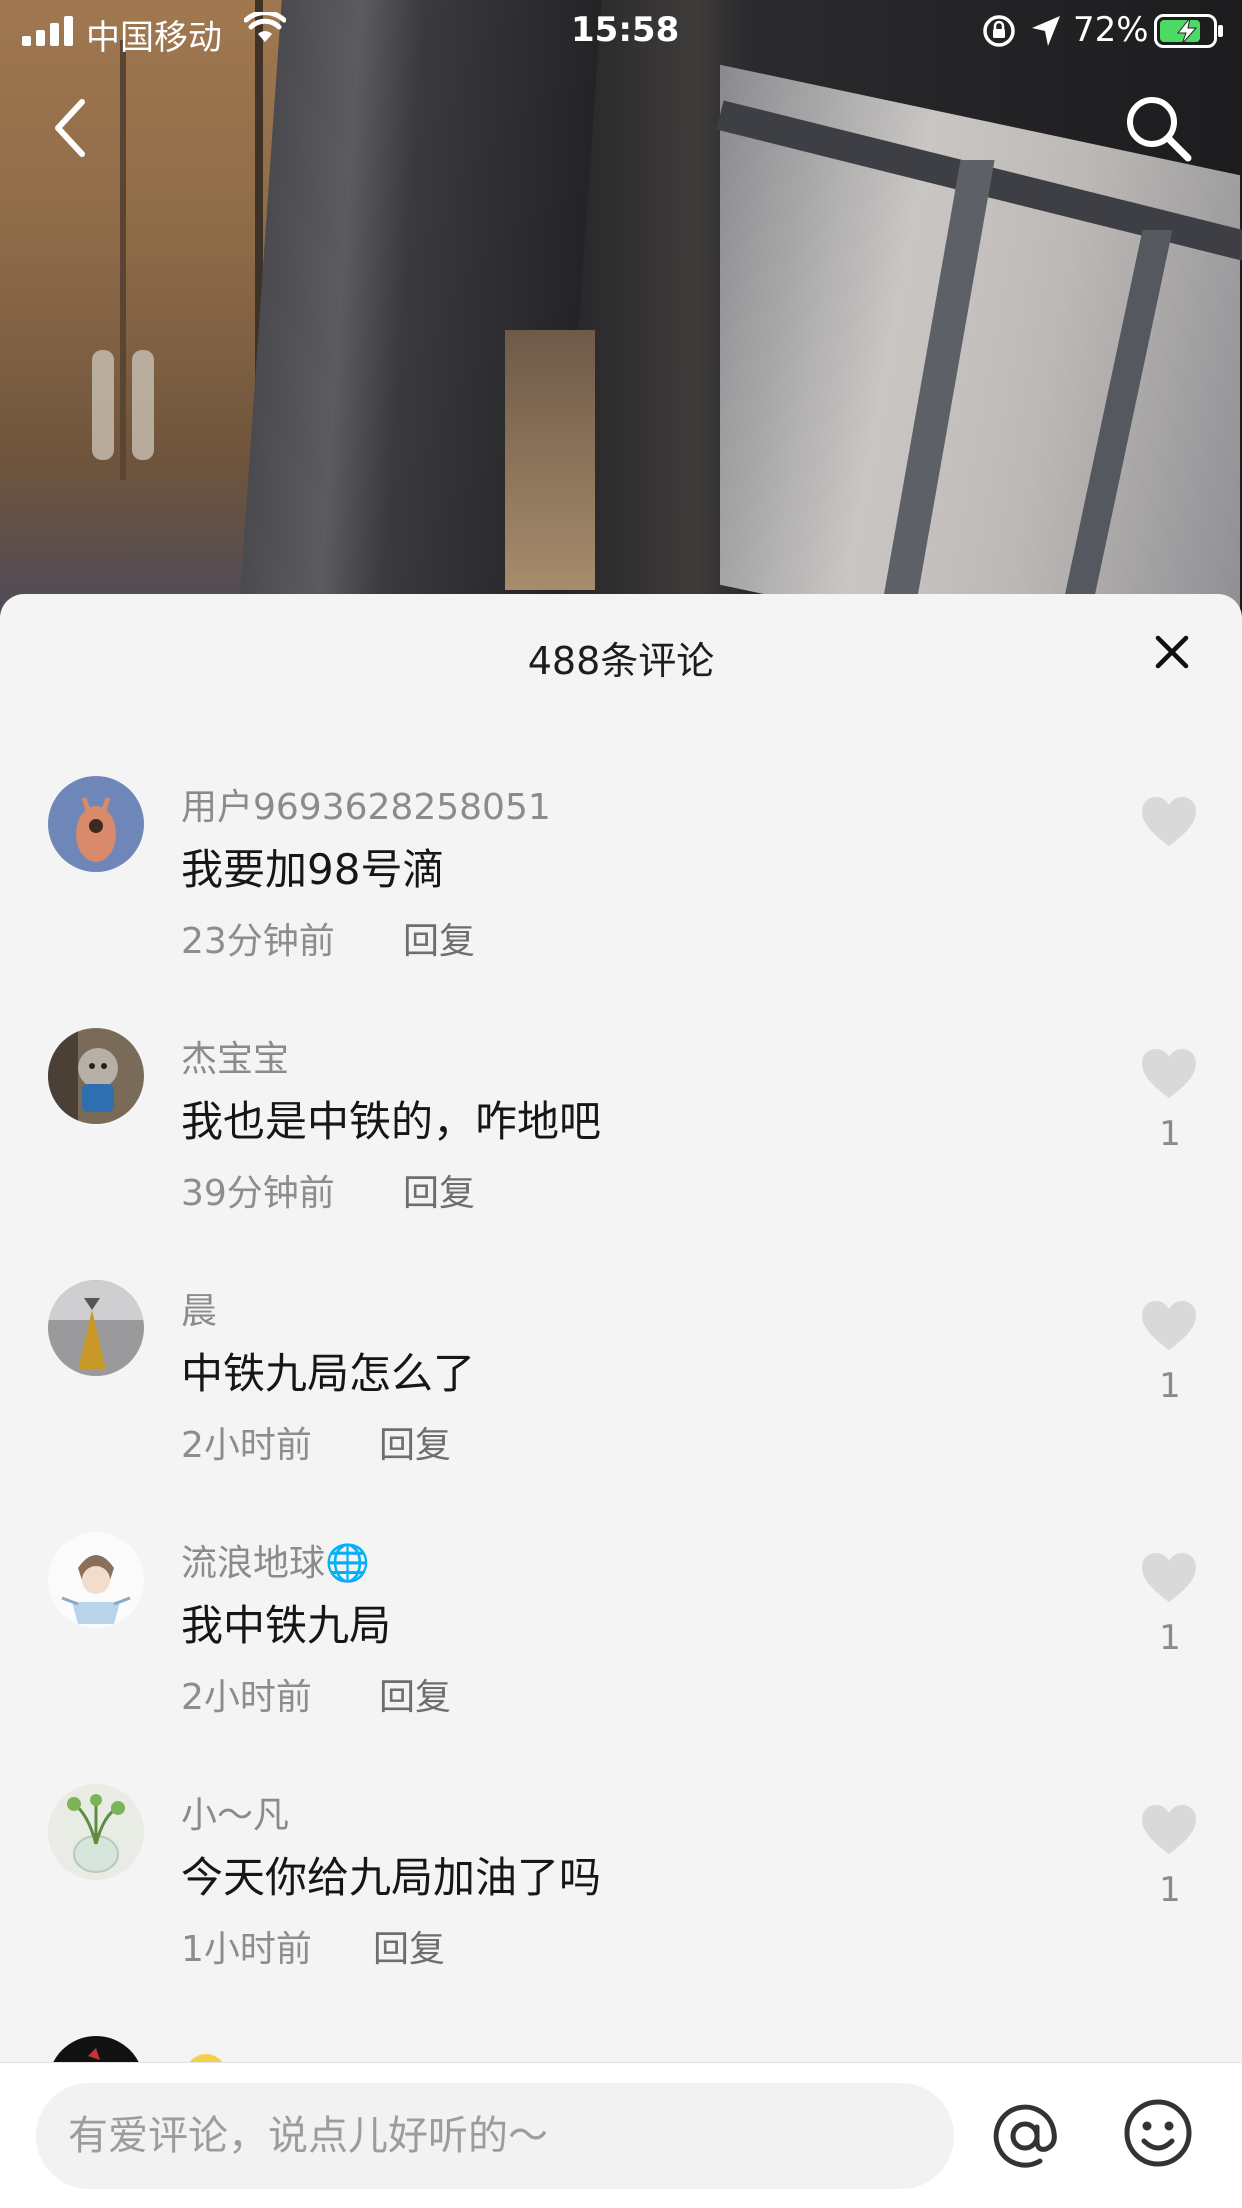 The height and width of the screenshot is (2208, 1242). Describe the element at coordinates (258, 1193) in the screenshot. I see `comment-time: 39分钟前` at that location.